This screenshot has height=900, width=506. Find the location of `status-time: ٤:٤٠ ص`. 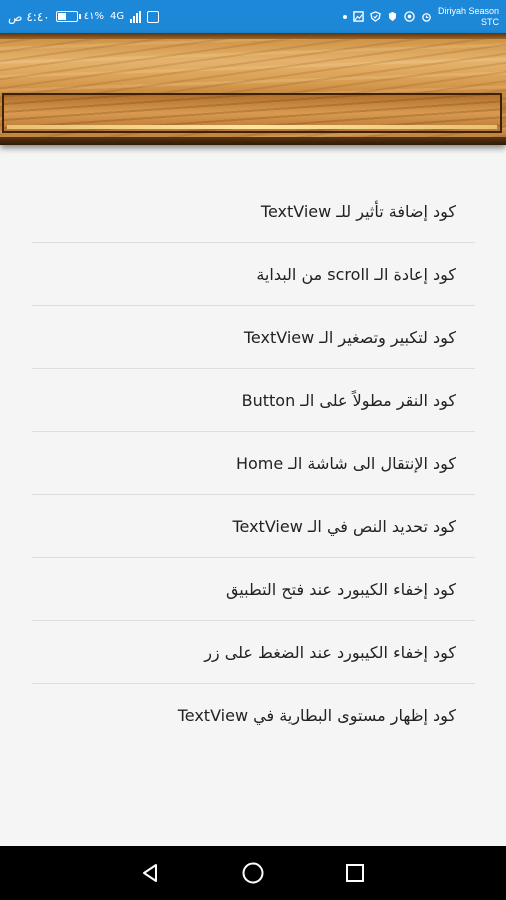

status-time: ٤:٤٠ ص is located at coordinates (29, 16).